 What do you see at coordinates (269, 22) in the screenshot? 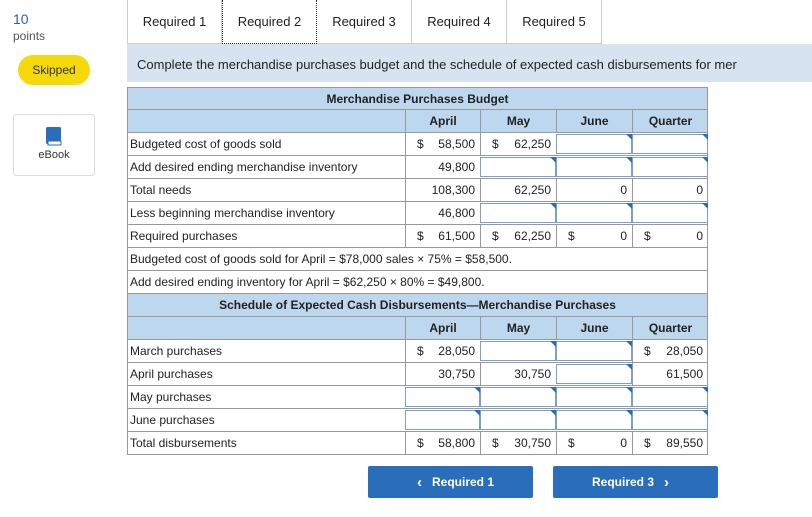
I see `tab-required-2: Required 2` at bounding box center [269, 22].